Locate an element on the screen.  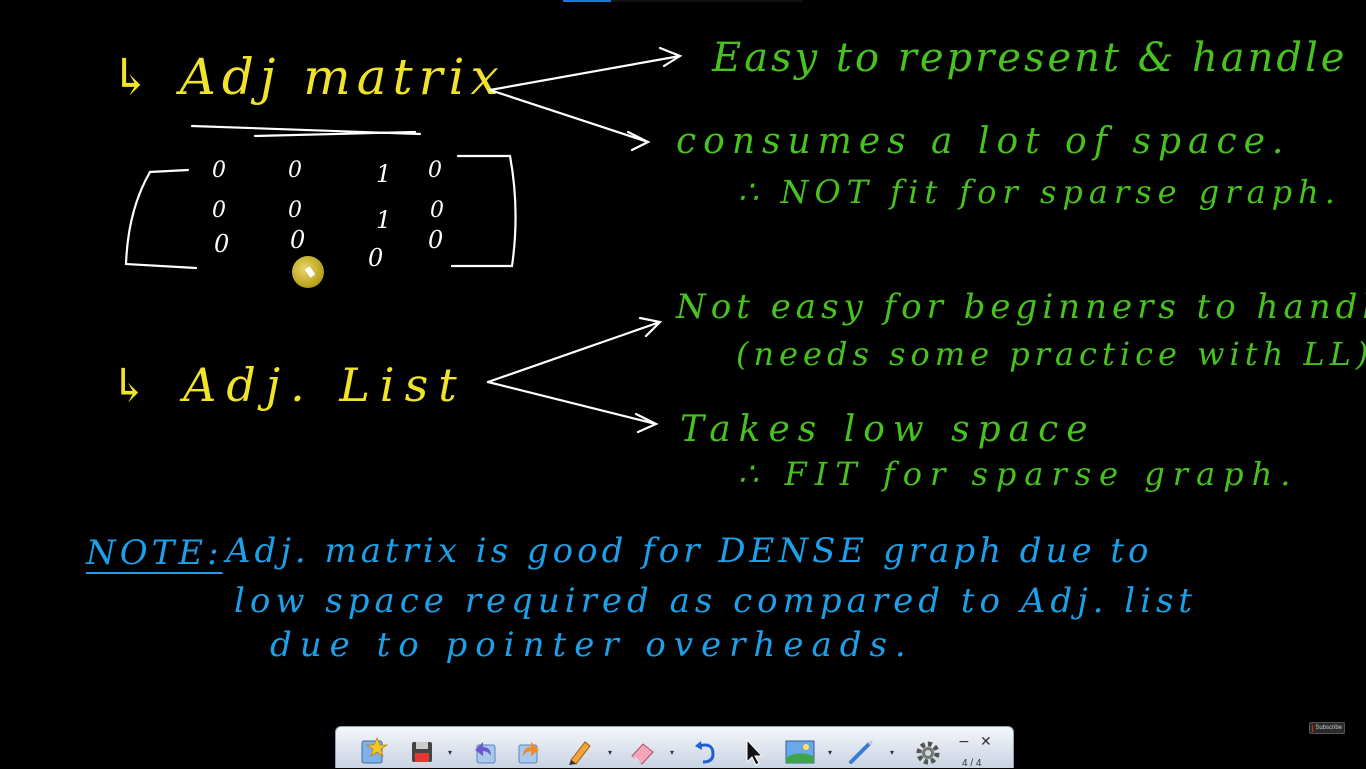
matrix-left-bracket is located at coordinates (161, 219).